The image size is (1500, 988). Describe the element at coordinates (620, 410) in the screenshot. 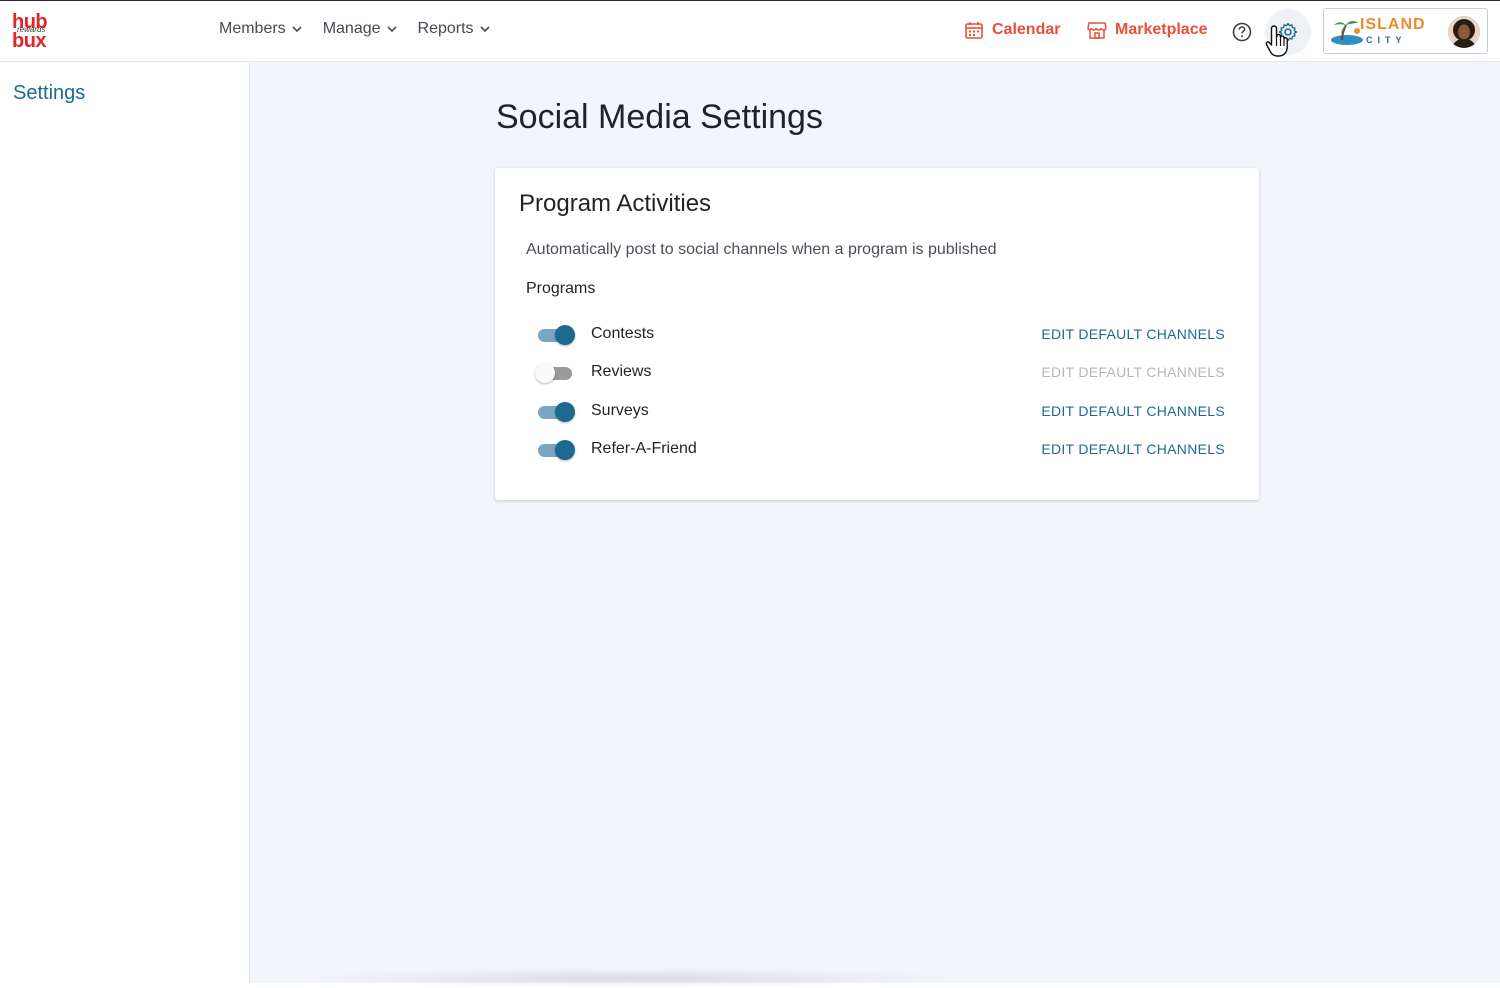

I see `program-label: Surveys` at that location.